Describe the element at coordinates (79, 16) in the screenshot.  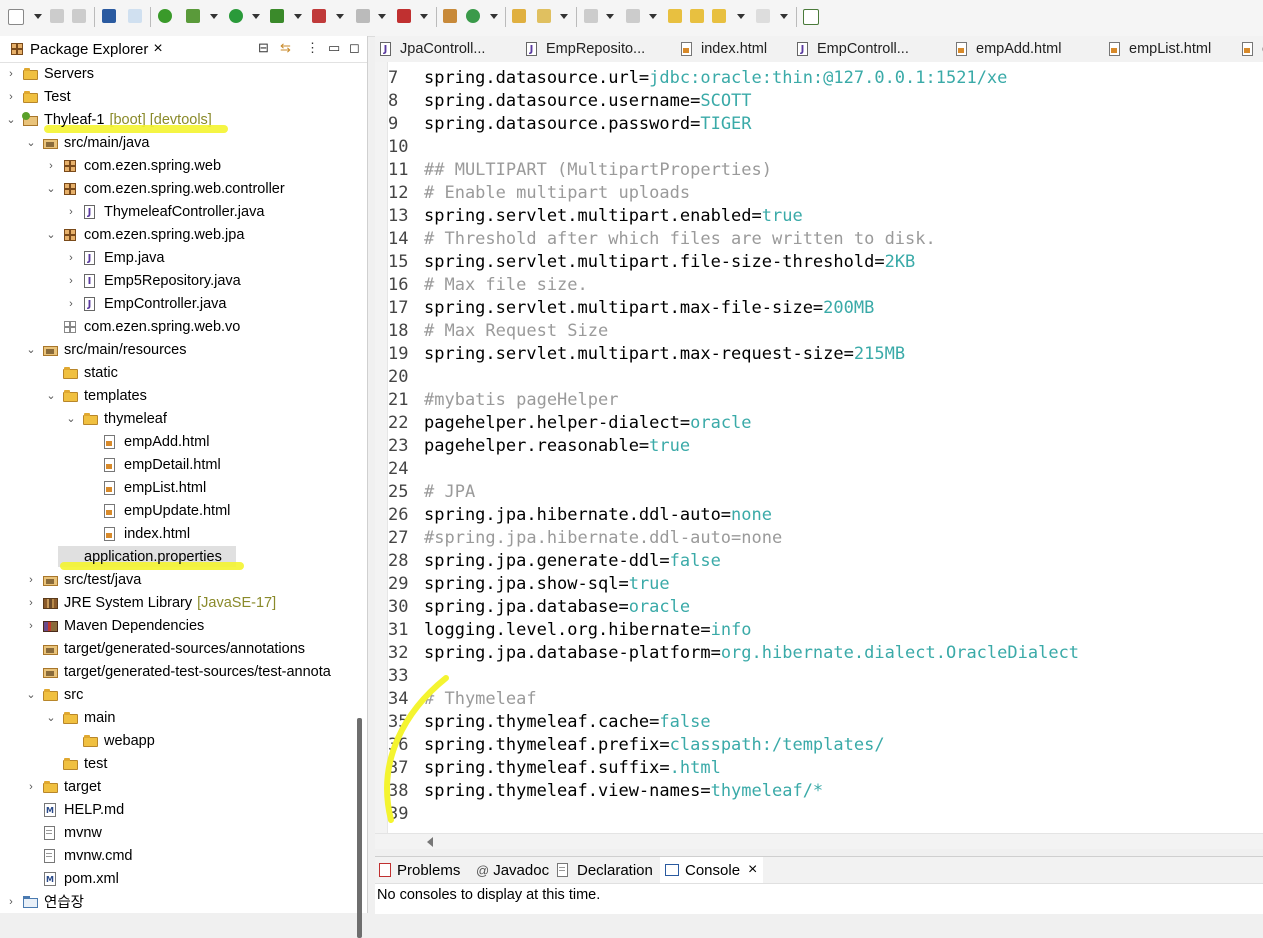
I see `save-all-icon` at that location.